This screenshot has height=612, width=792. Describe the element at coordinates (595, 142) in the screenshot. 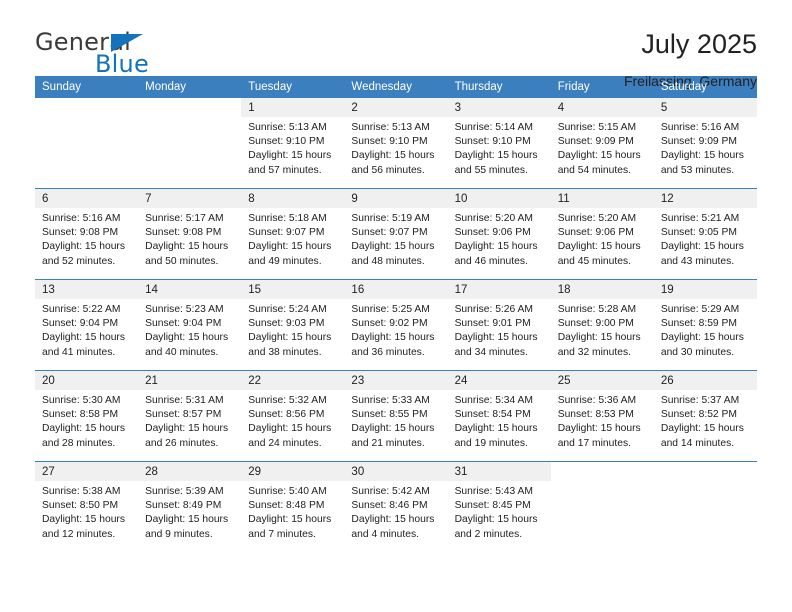

I see `sunset-text: Sunset: 9:09 PM` at that location.